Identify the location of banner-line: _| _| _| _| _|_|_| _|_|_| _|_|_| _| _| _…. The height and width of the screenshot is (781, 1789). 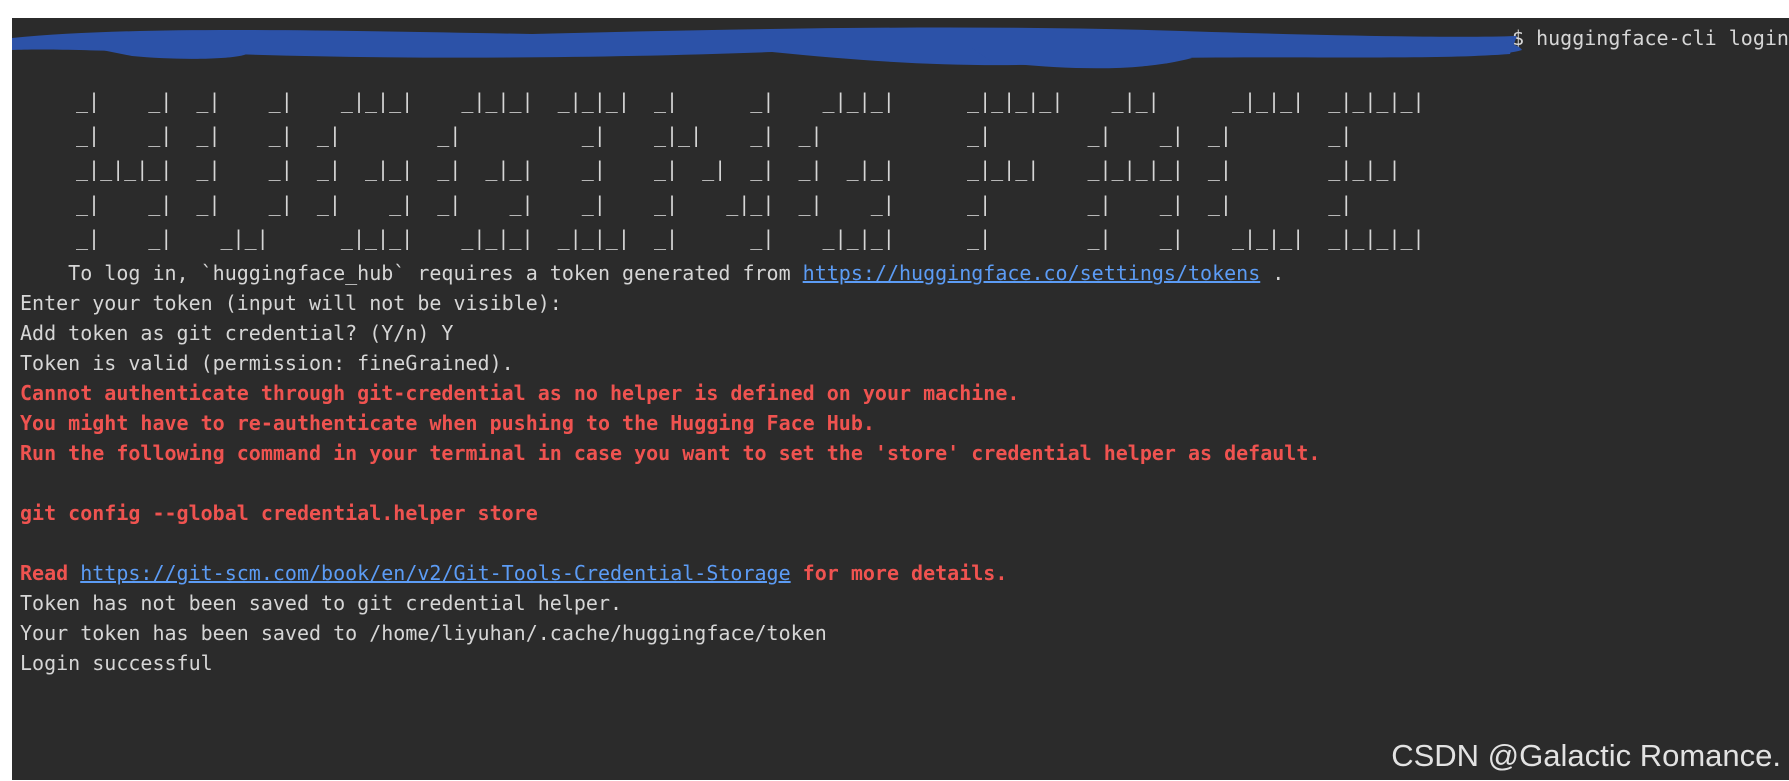
(750, 101).